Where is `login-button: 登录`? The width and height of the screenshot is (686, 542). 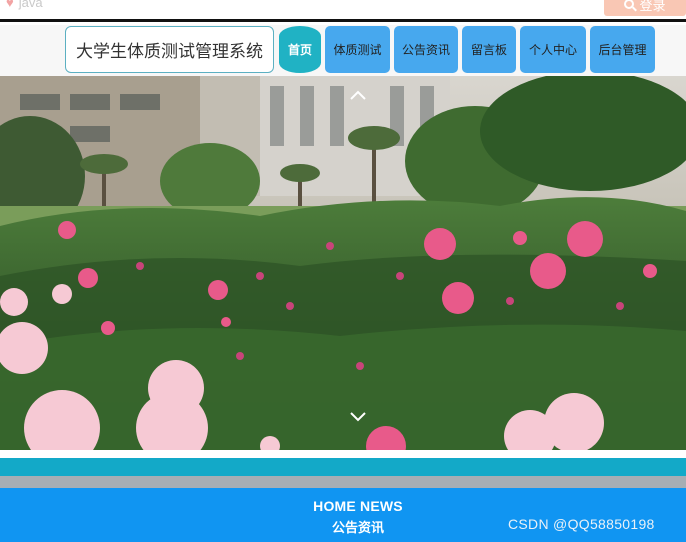 login-button: 登录 is located at coordinates (645, 8).